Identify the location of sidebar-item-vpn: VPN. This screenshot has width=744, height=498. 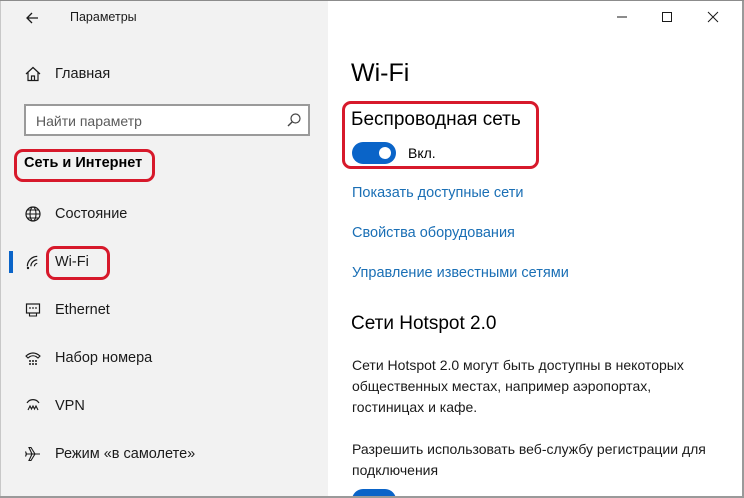
(164, 406).